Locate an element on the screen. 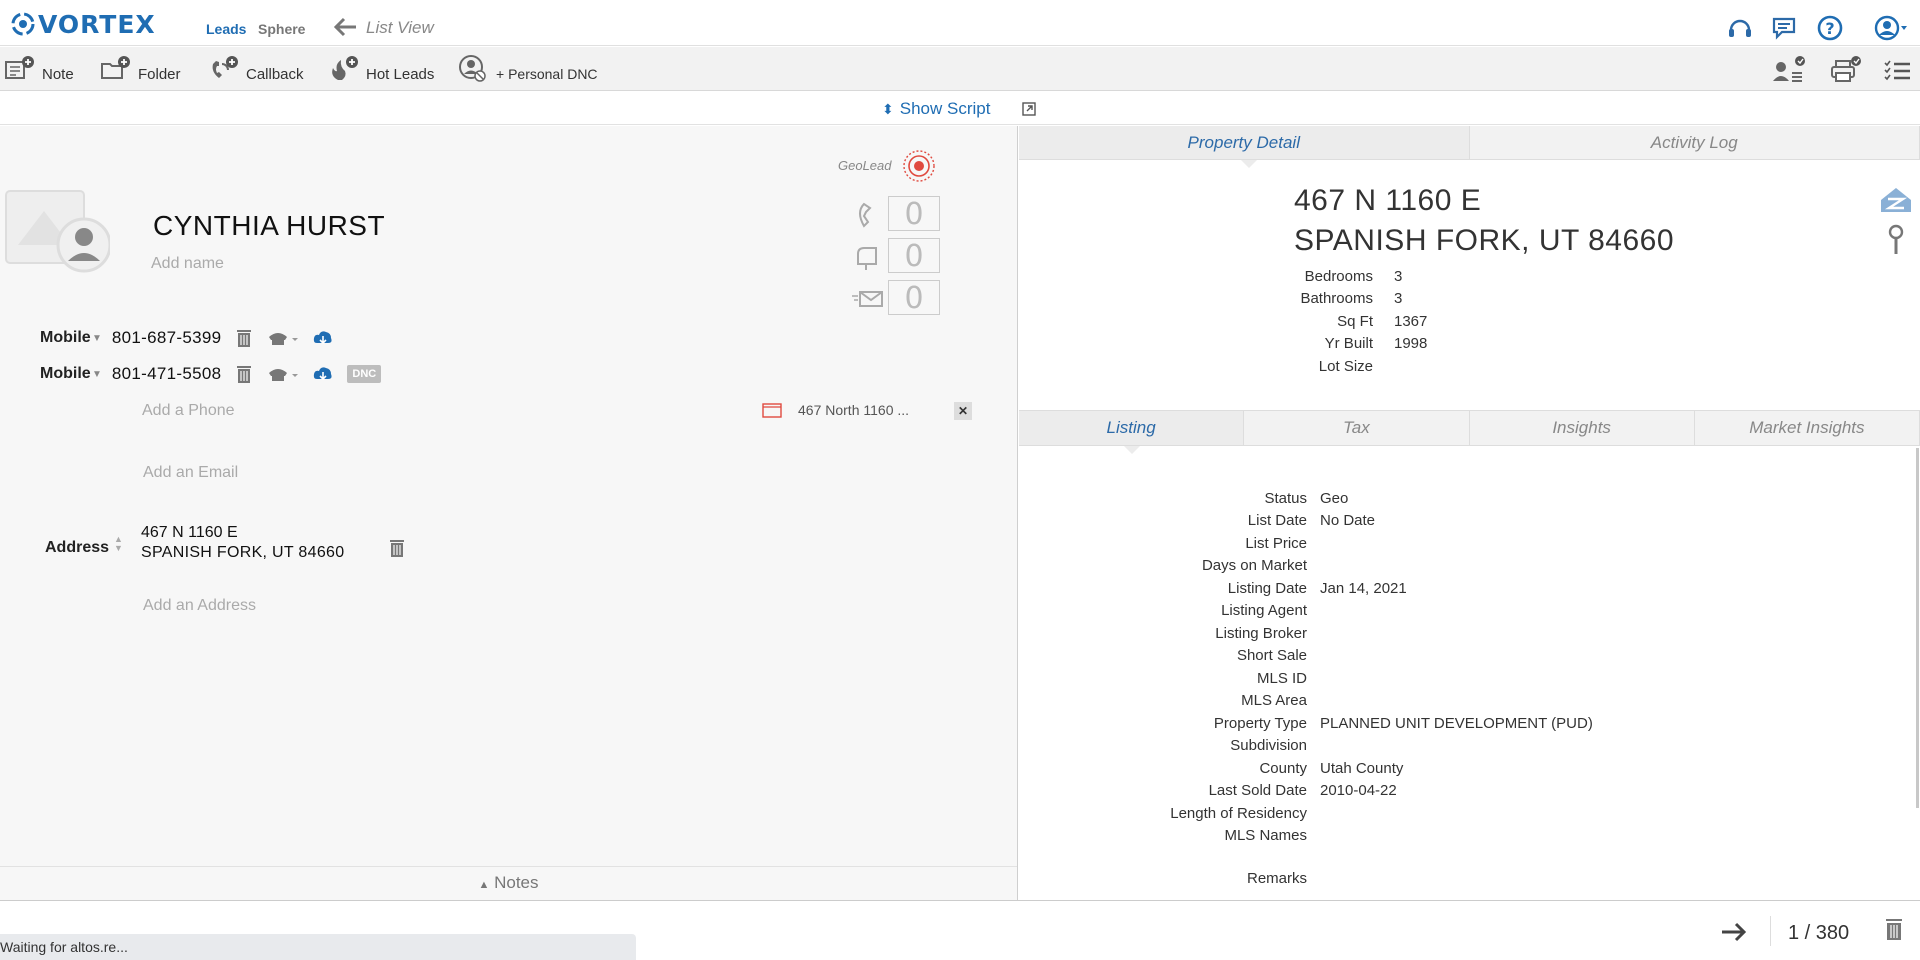 The image size is (1920, 960). contact-avatar is located at coordinates (57, 234).